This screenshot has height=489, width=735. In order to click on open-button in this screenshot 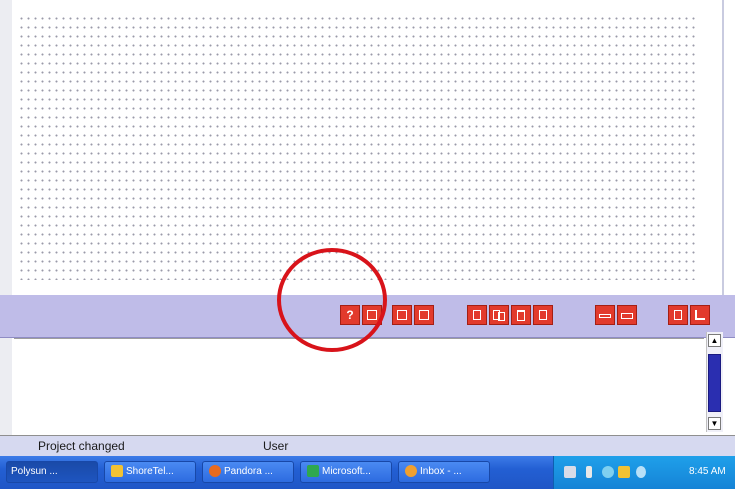, I will do `click(372, 315)`.